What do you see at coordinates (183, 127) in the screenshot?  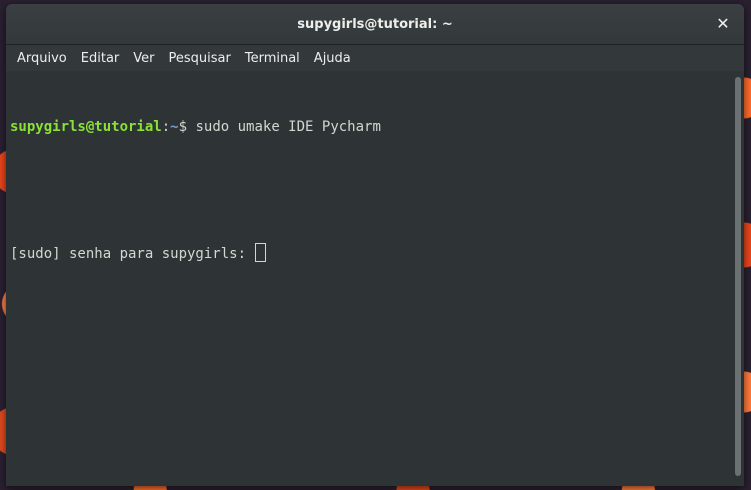 I see `prompt-symbol: $` at bounding box center [183, 127].